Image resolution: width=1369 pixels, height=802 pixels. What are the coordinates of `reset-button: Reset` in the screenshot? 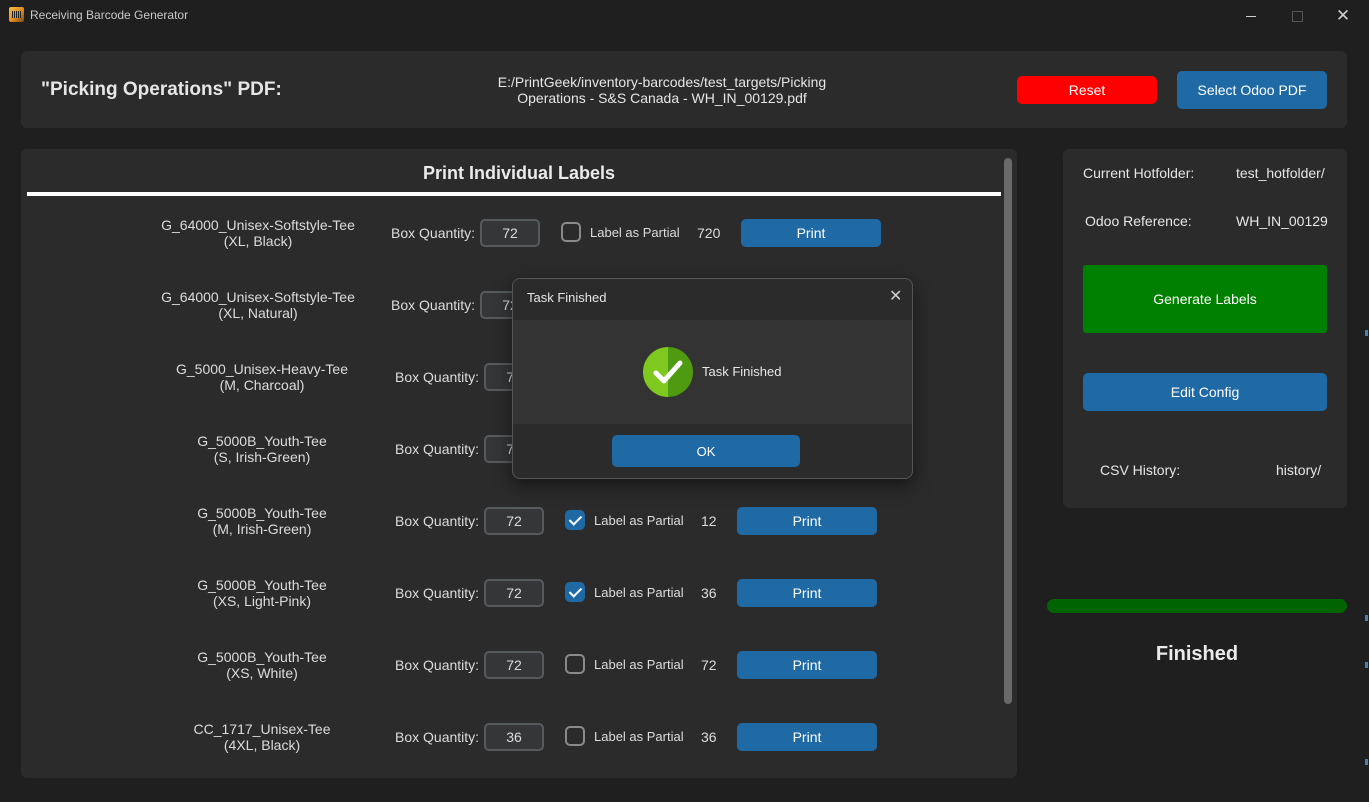 It's located at (1087, 90).